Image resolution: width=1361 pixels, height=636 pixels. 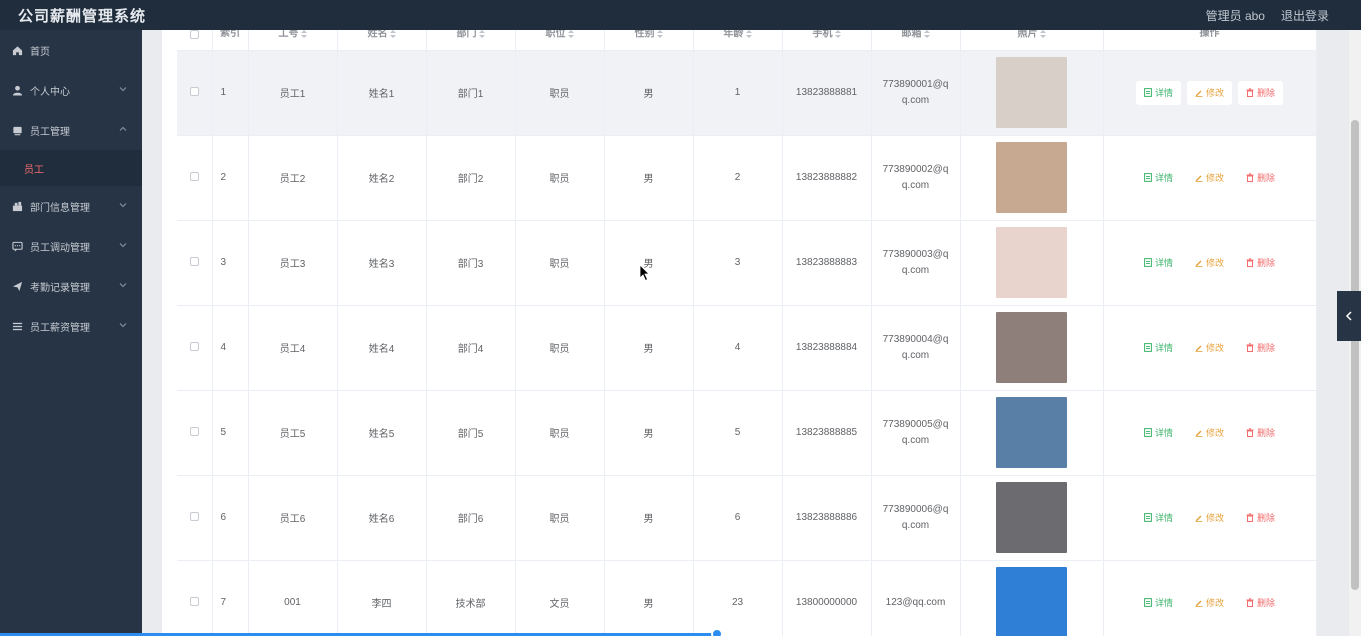 I want to click on sidebar-item-salary: 员工薪资管理, so click(x=71, y=326).